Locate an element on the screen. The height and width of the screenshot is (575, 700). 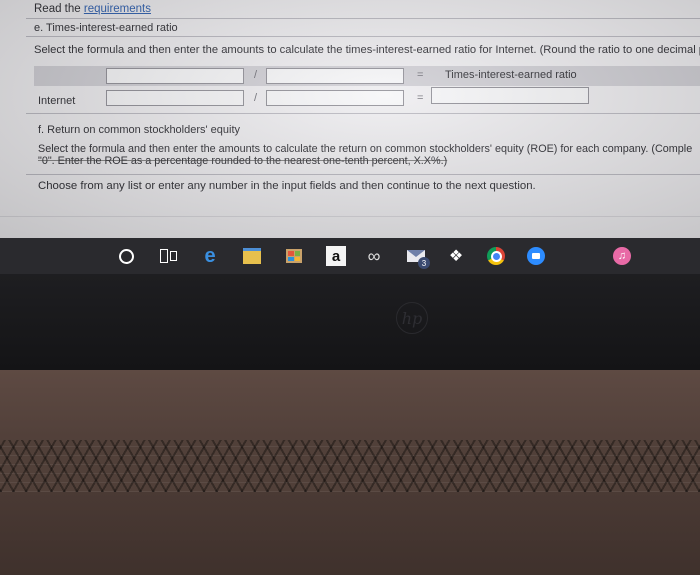
dropbox-icon: ❖ is located at coordinates (456, 256).